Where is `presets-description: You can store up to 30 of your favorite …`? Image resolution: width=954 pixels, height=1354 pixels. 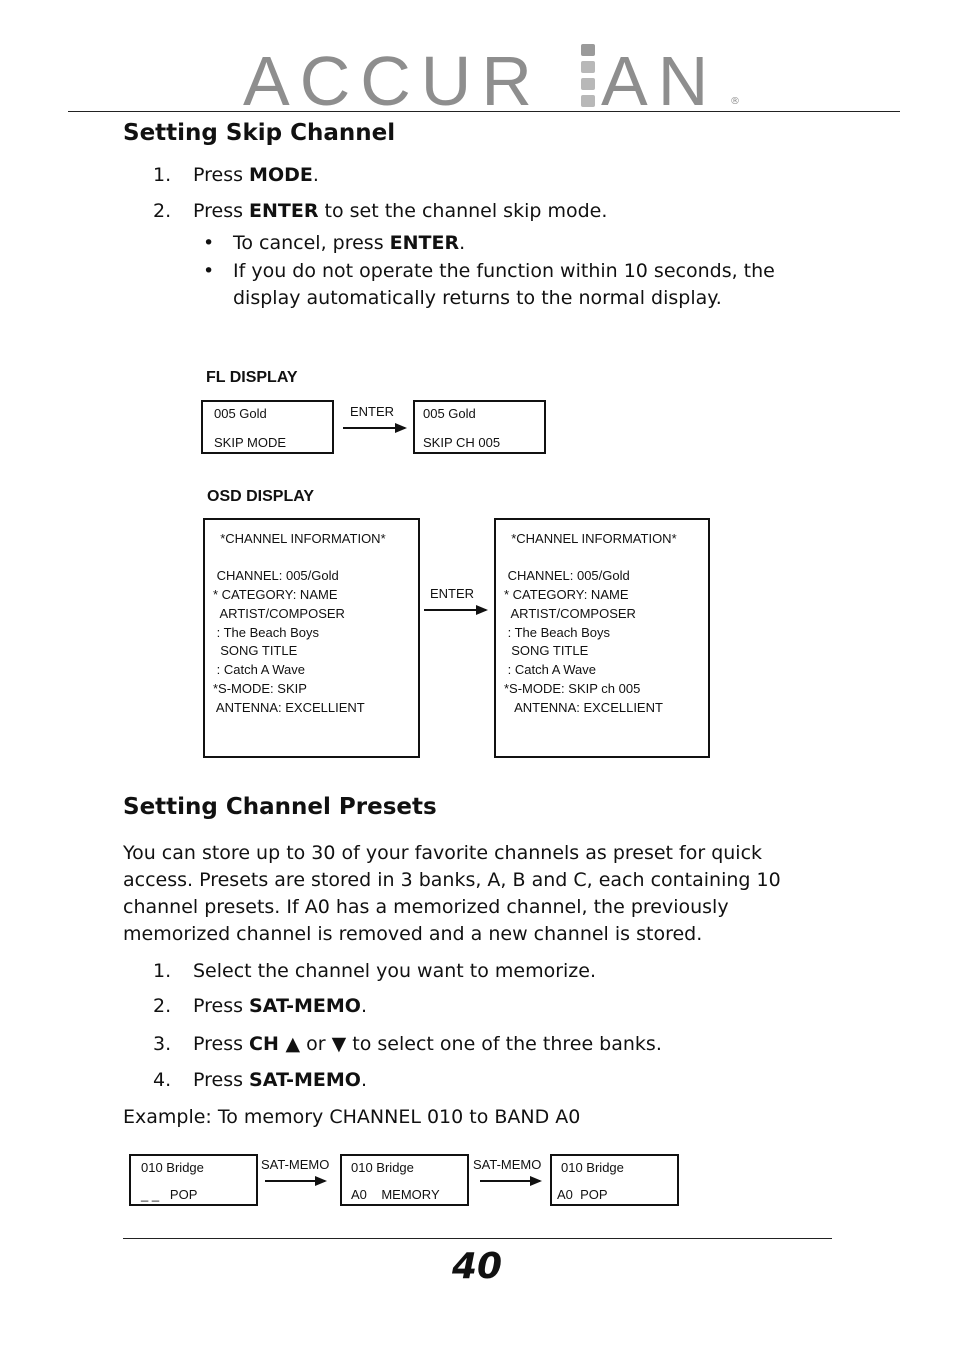 presets-description: You can store up to 30 of your favorite … is located at coordinates (452, 893).